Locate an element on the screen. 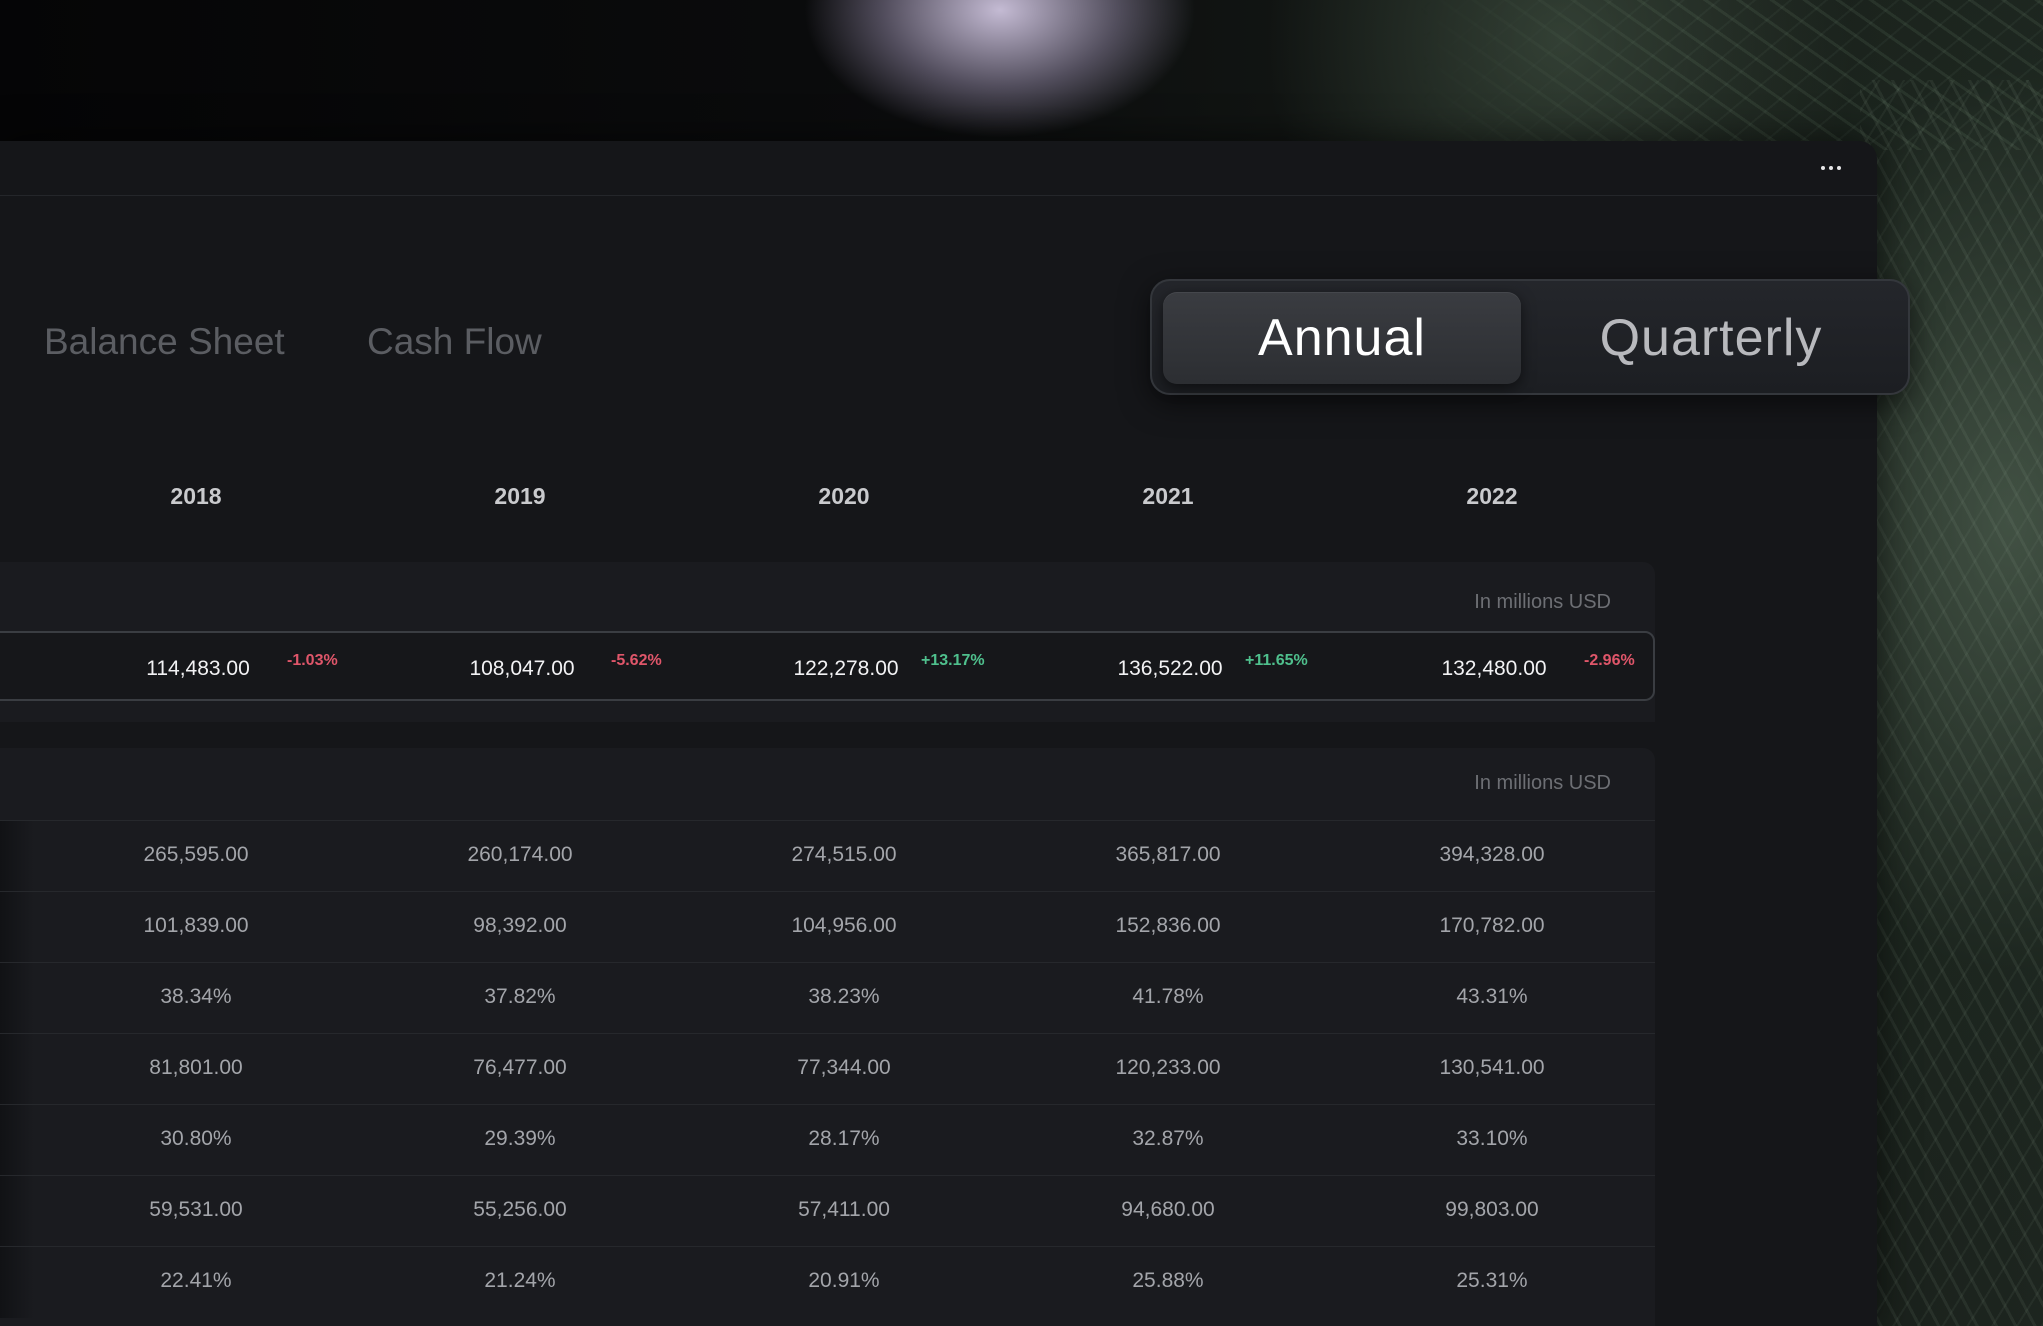 Image resolution: width=2043 pixels, height=1326 pixels. year-header-2021: 2021 is located at coordinates (1168, 496).